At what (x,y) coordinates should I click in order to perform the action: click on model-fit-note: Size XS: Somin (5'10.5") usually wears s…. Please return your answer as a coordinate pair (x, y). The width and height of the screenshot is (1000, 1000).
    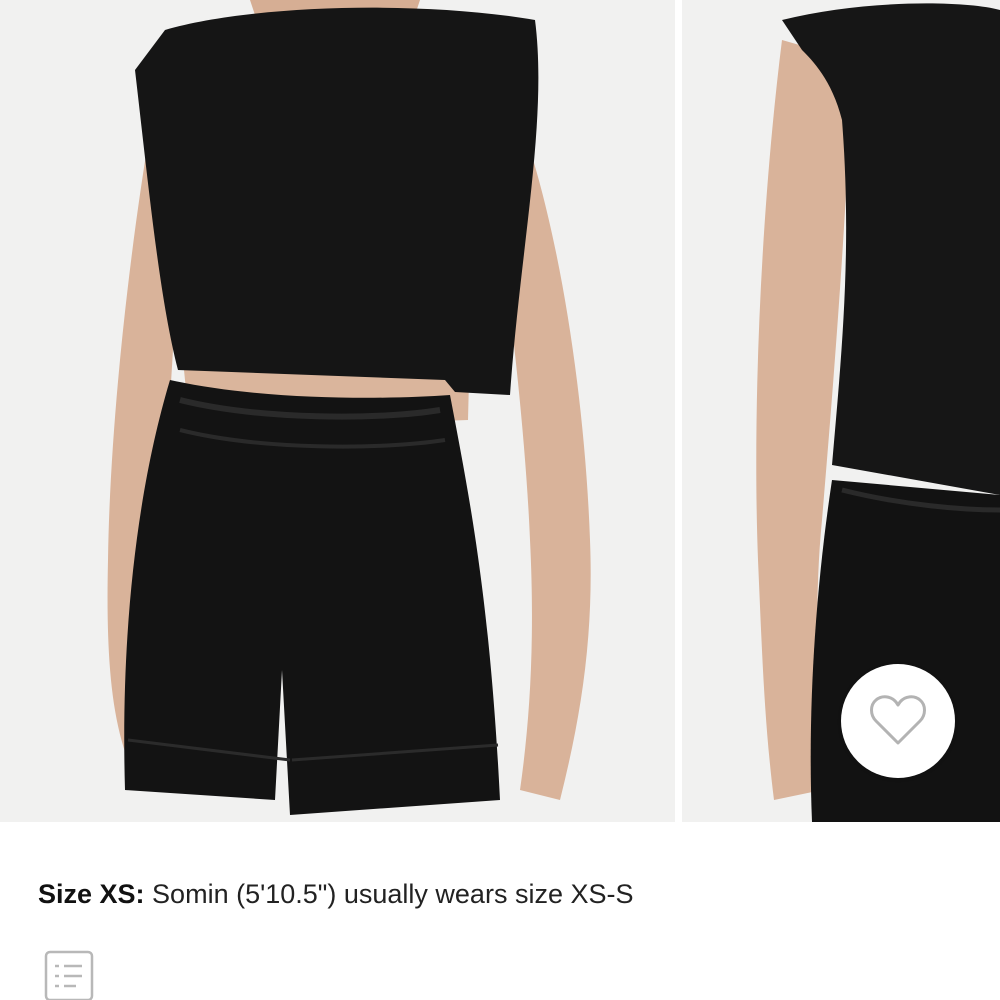
    Looking at the image, I should click on (335, 894).